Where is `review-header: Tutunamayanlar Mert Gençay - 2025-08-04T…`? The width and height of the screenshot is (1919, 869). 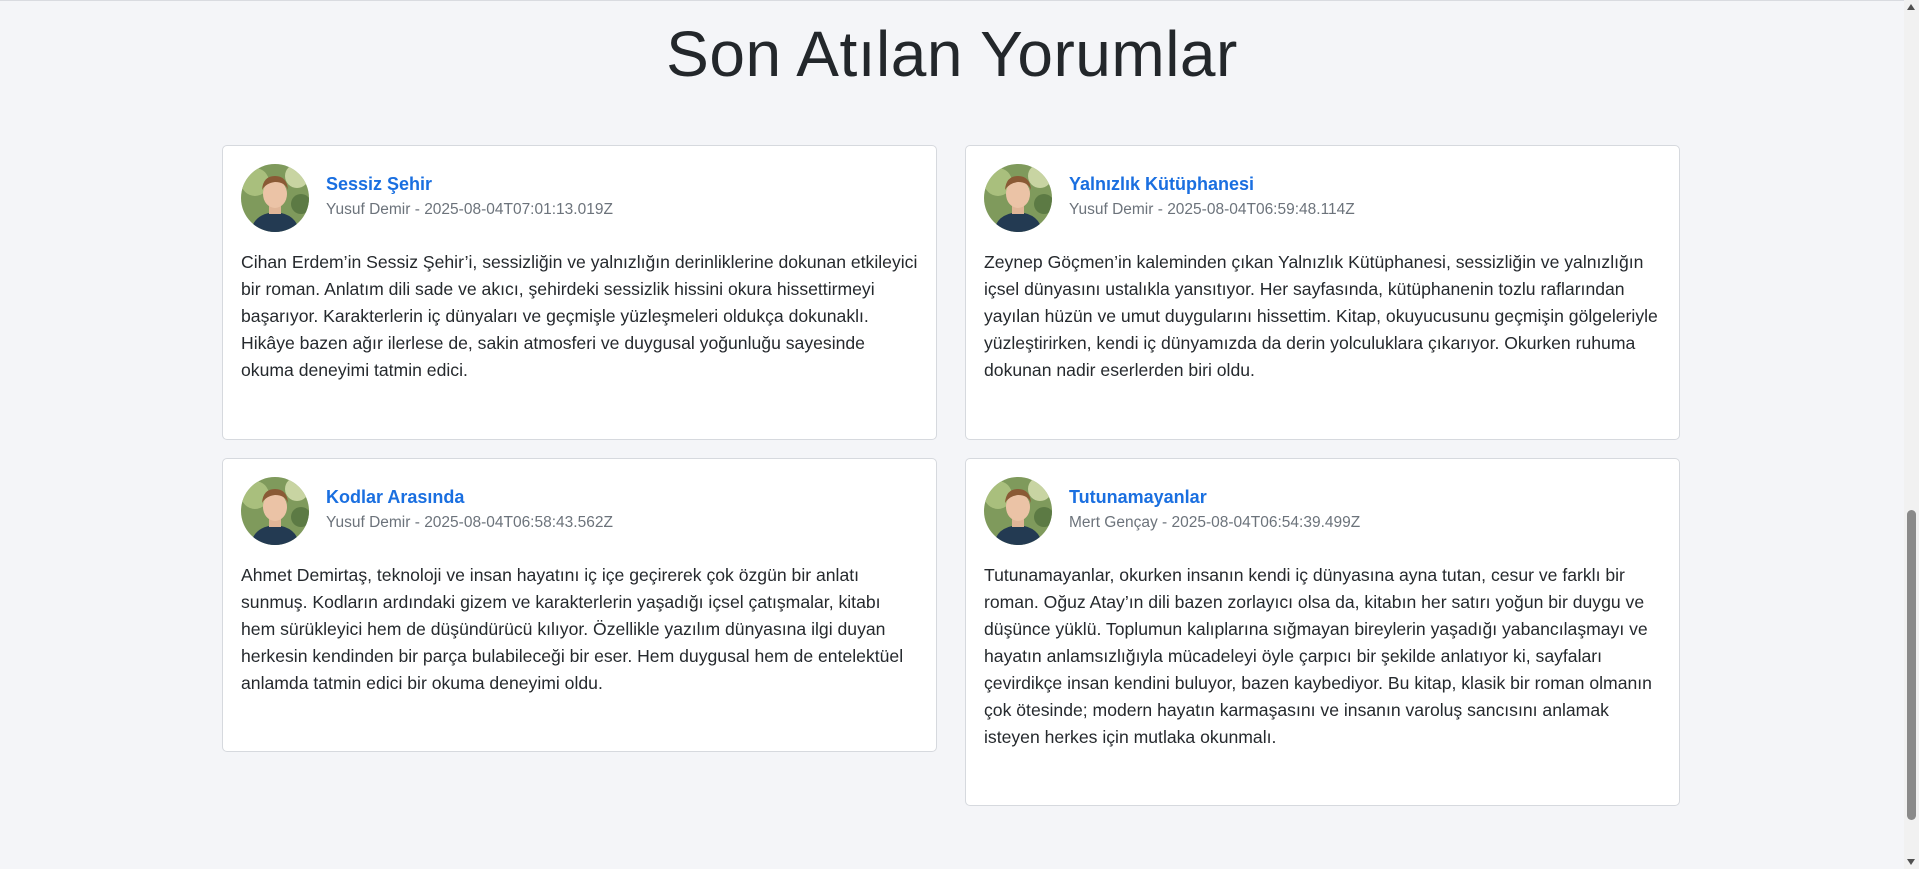 review-header: Tutunamayanlar Mert Gençay - 2025-08-04T… is located at coordinates (1172, 511).